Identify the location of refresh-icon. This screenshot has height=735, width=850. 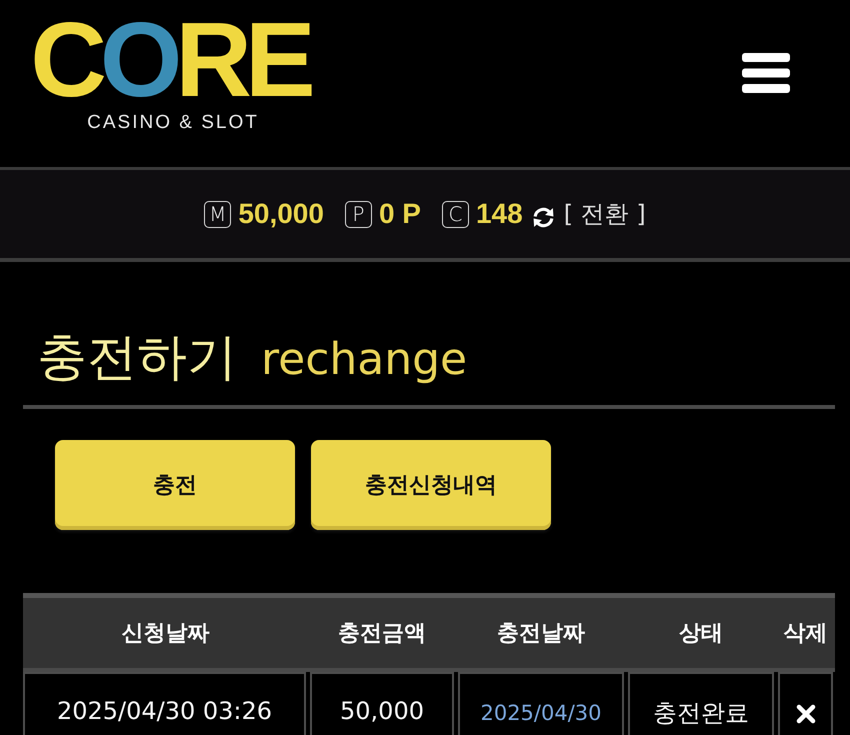
(543, 217).